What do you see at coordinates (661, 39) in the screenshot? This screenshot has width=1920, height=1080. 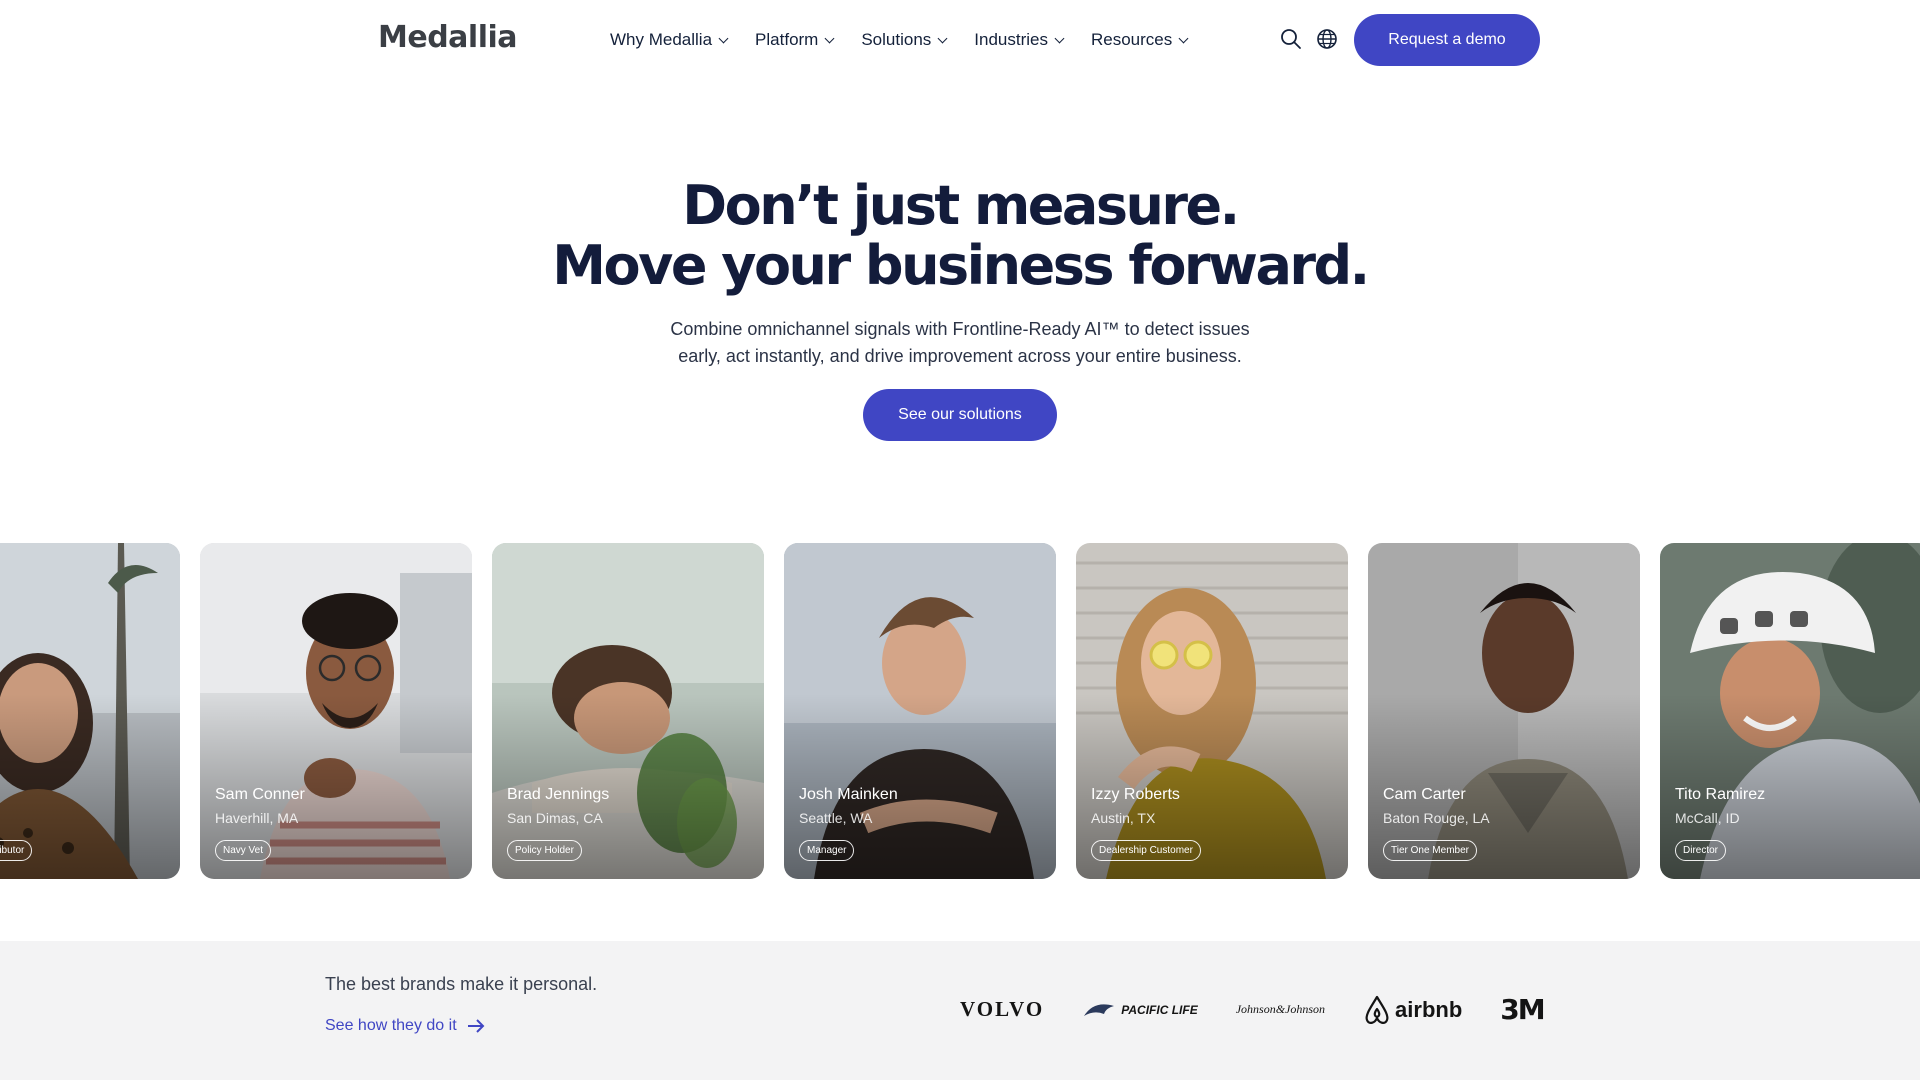 I see `nav-why-medallia-label: Why Medallia` at bounding box center [661, 39].